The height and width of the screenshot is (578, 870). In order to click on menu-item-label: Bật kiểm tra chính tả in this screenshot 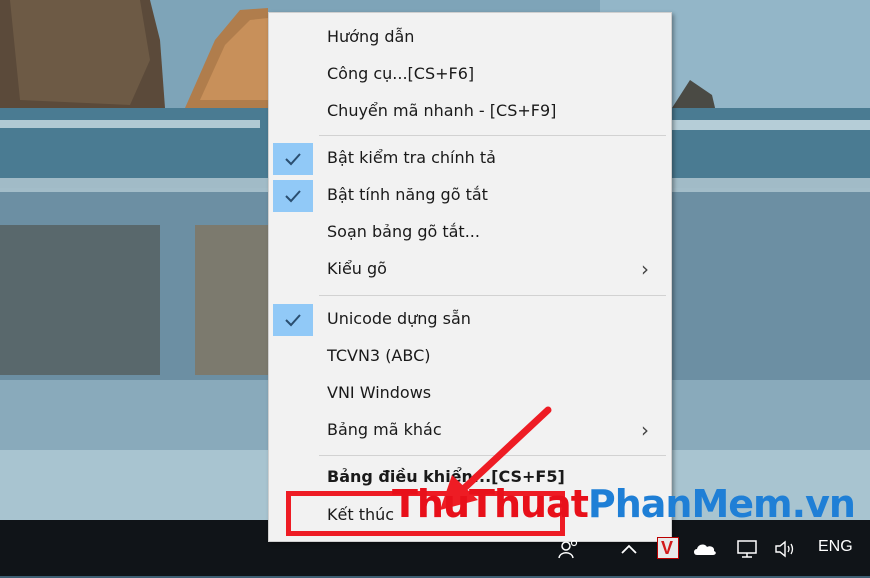, I will do `click(411, 157)`.